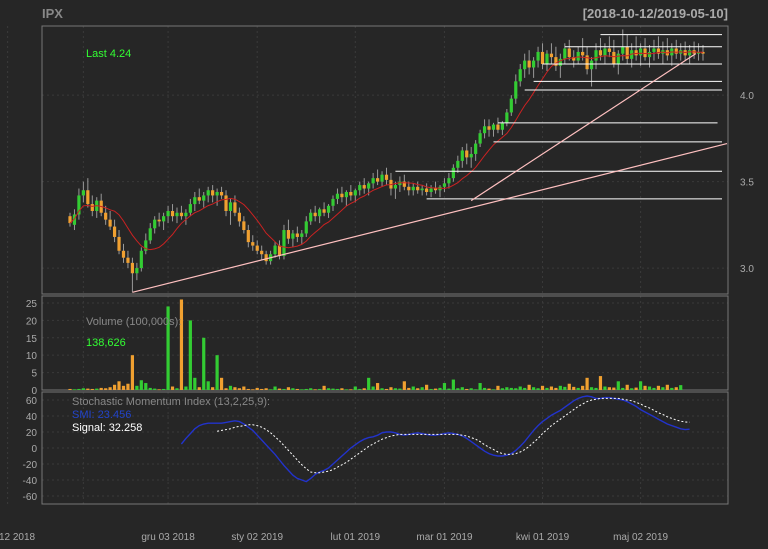 The height and width of the screenshot is (549, 768). I want to click on x-axis-label: kwi 01 2019, so click(543, 537).